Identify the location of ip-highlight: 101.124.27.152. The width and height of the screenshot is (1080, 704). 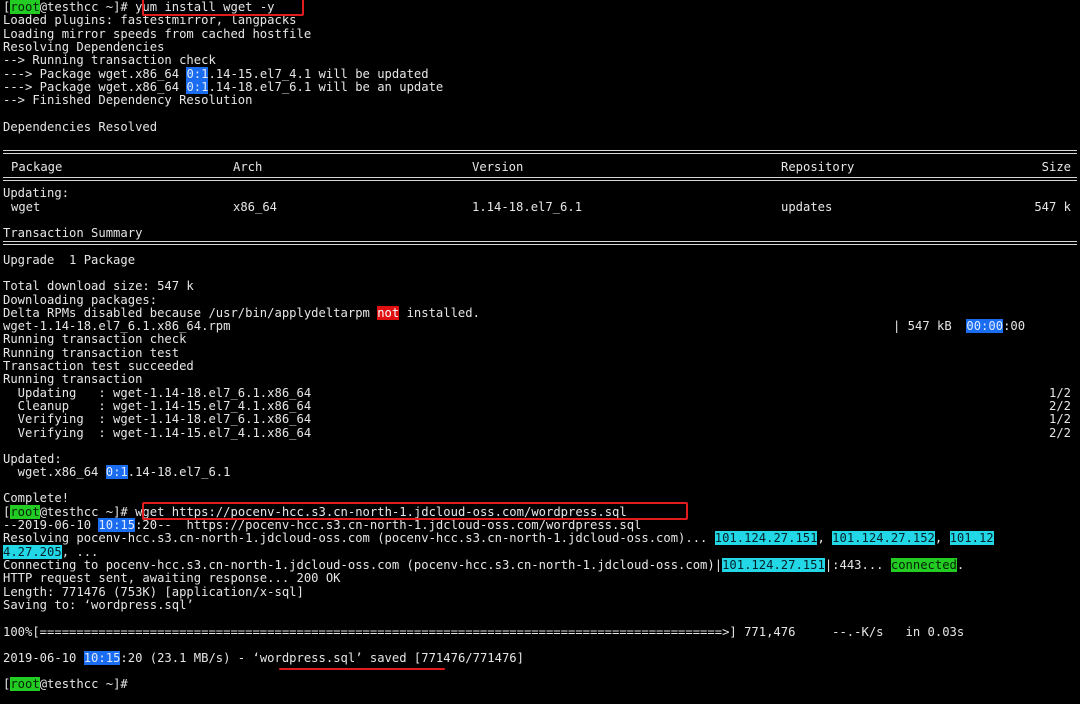
(883, 538).